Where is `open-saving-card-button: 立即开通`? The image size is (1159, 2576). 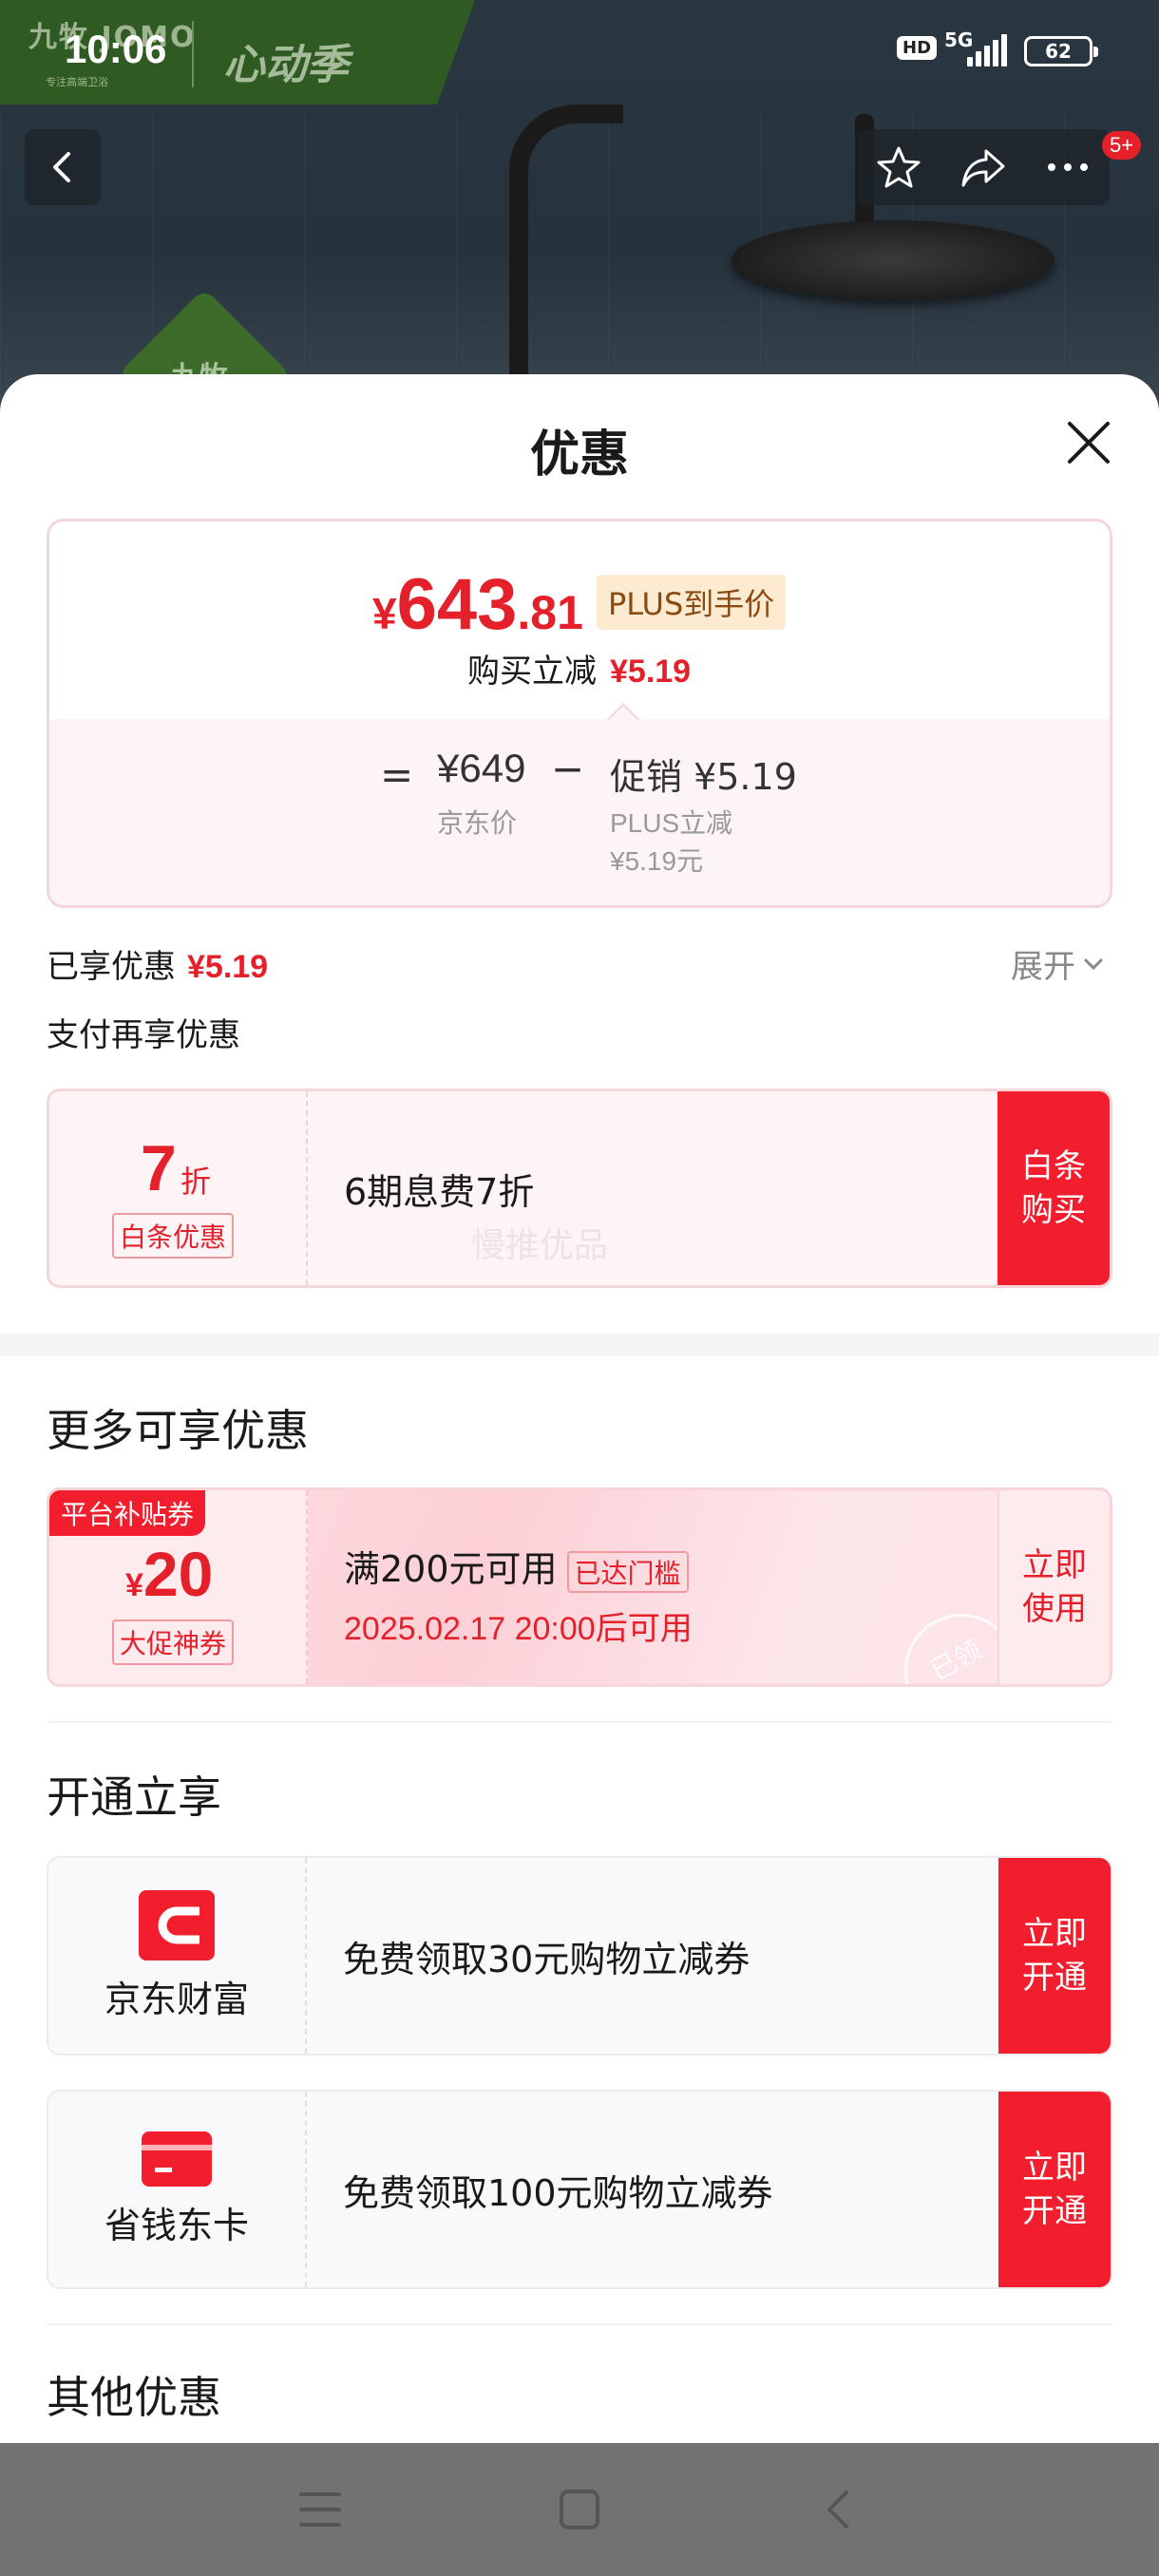
open-saving-card-button: 立即开通 is located at coordinates (1054, 2189).